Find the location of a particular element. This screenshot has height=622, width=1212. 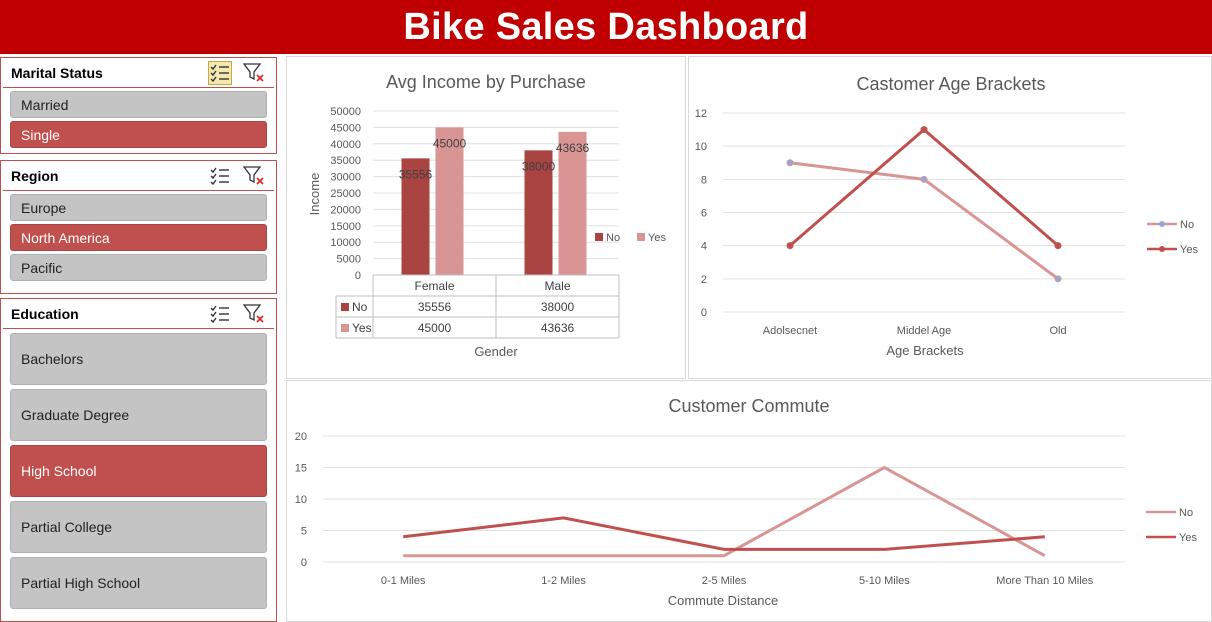

slicer-item-single: Single is located at coordinates (138, 134).